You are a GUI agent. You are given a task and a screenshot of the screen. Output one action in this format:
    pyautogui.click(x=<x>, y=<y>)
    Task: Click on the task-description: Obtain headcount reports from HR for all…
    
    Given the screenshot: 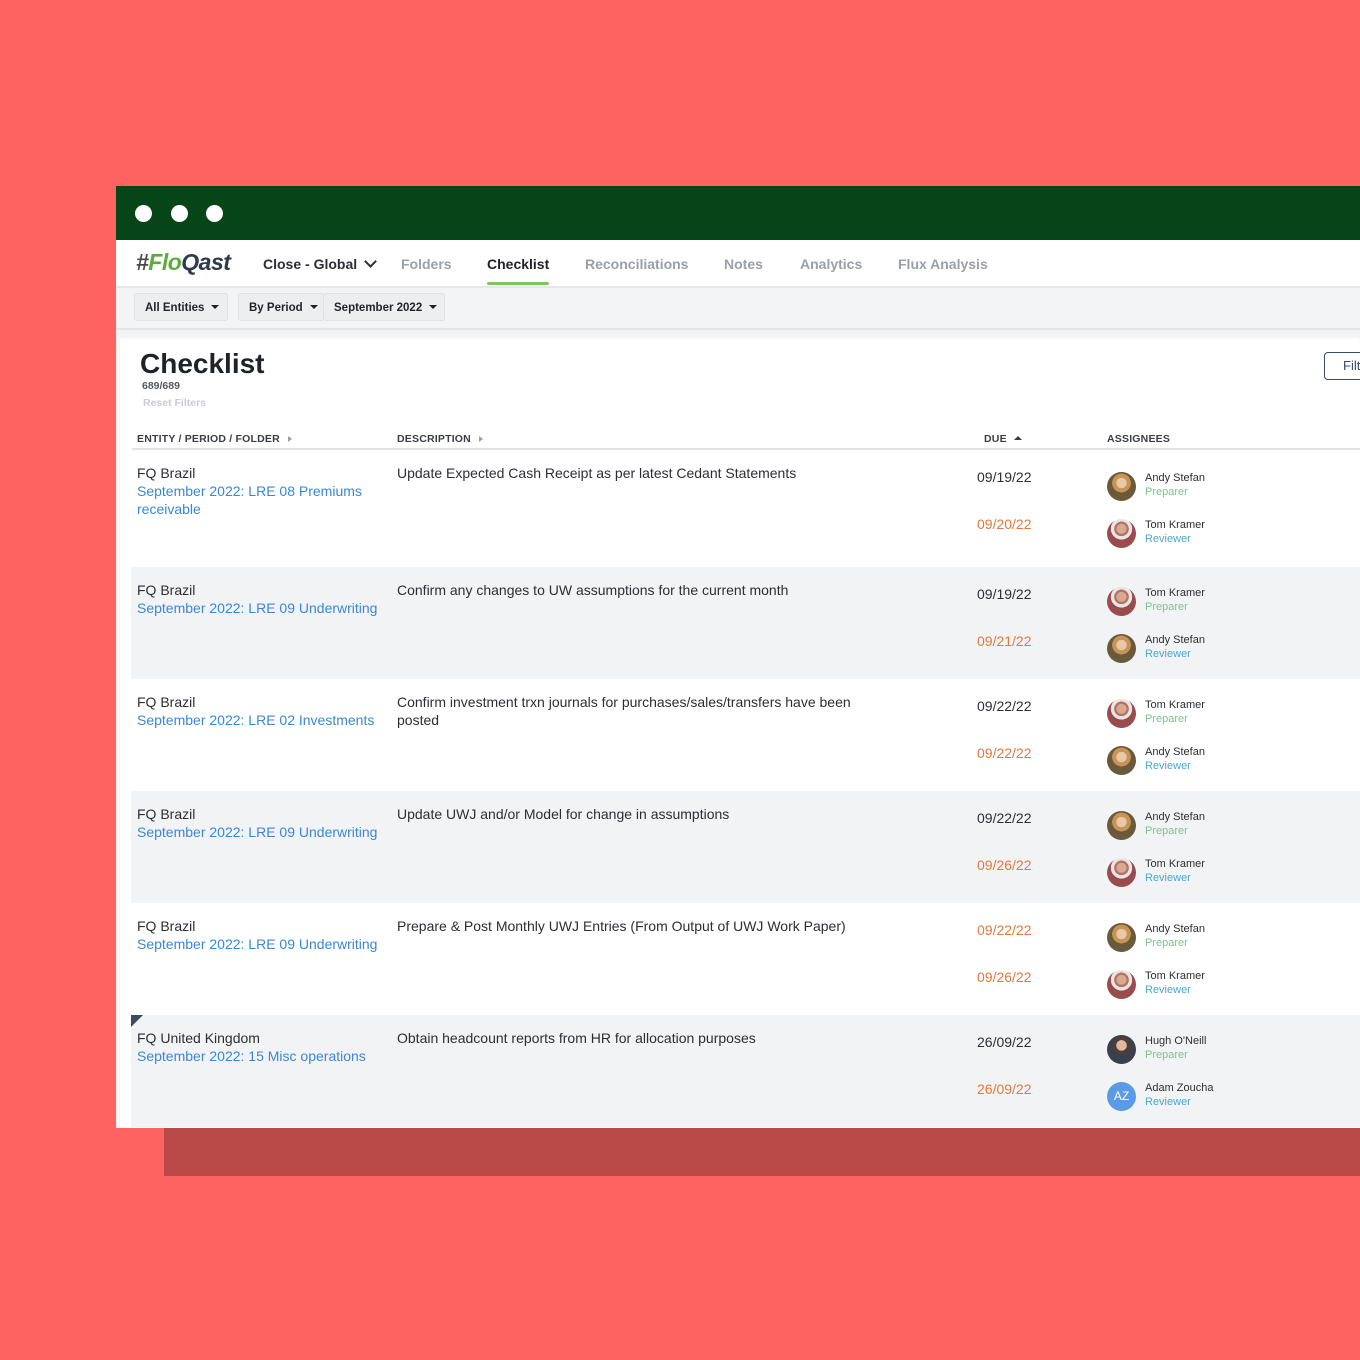 What is the action you would take?
    pyautogui.click(x=576, y=1038)
    